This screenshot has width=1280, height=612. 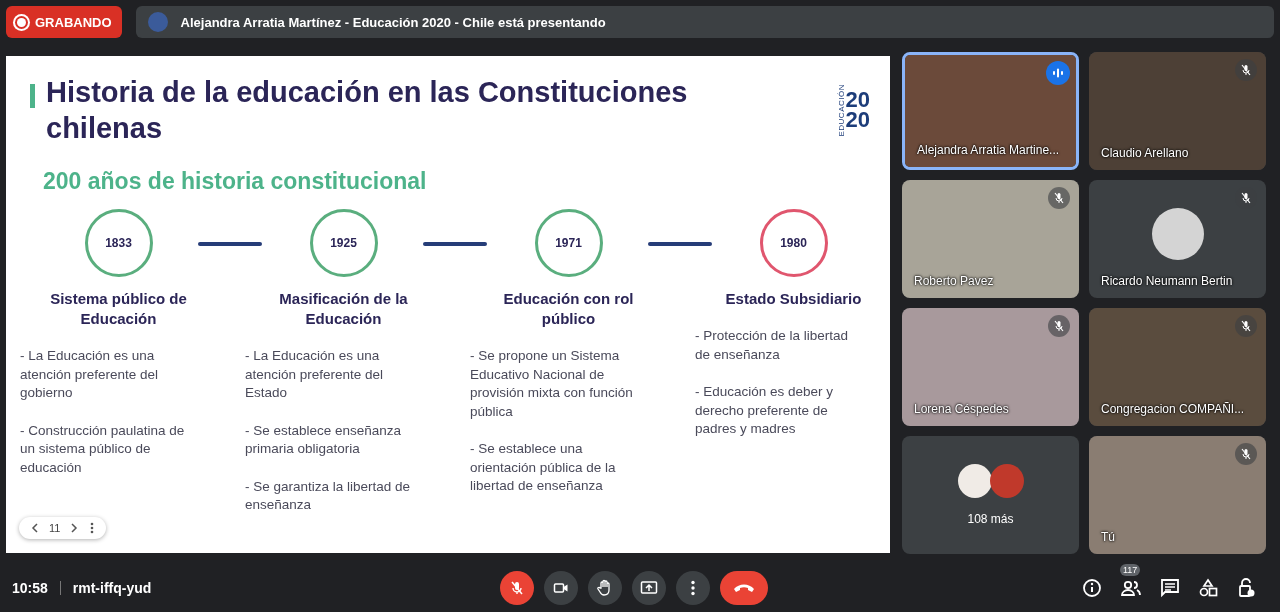 I want to click on raise-hand-button, so click(x=605, y=588).